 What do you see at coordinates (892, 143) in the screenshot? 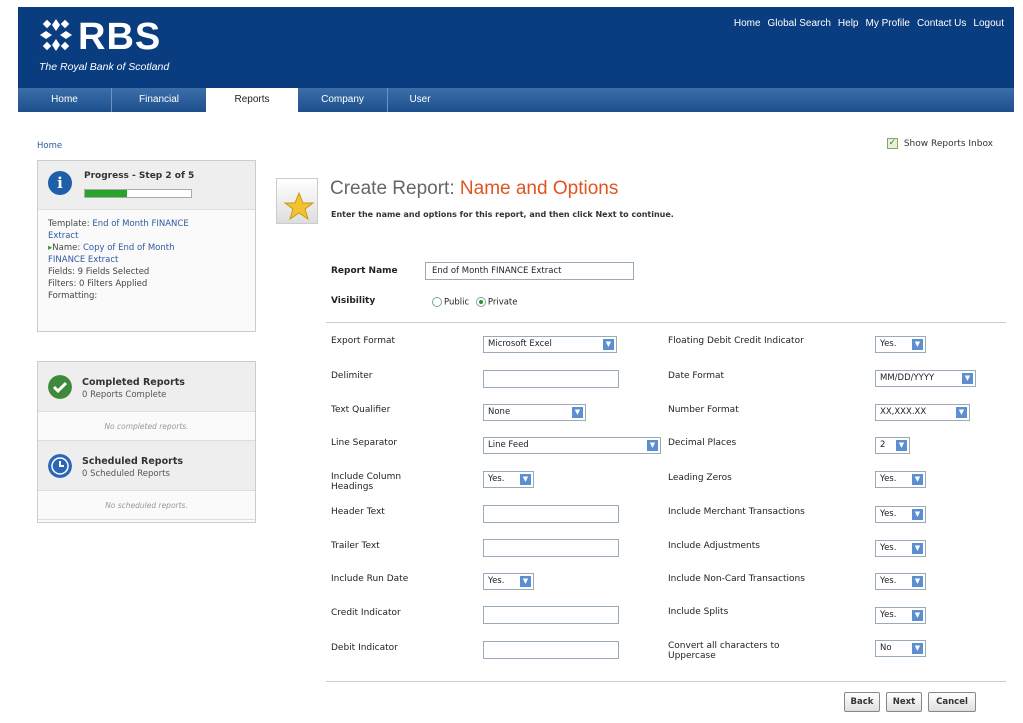
I see `checkbox-checked-icon: ✓` at bounding box center [892, 143].